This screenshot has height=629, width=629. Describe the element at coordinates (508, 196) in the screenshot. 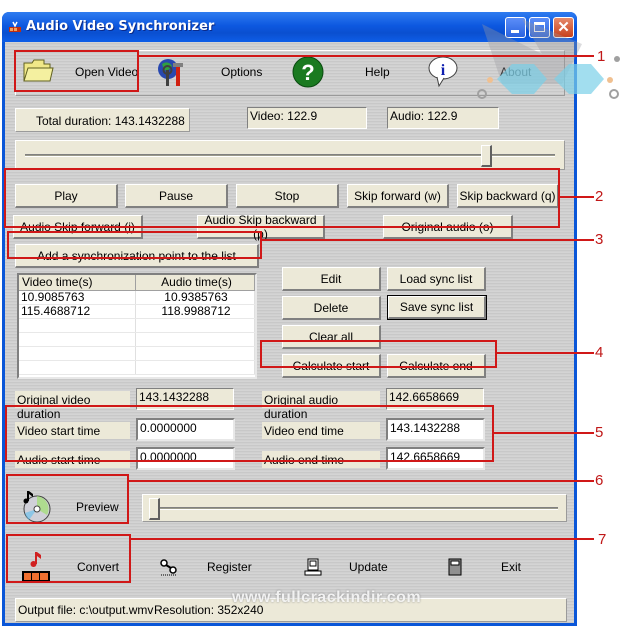

I see `skip-backward-button: Skip backward (q)` at that location.